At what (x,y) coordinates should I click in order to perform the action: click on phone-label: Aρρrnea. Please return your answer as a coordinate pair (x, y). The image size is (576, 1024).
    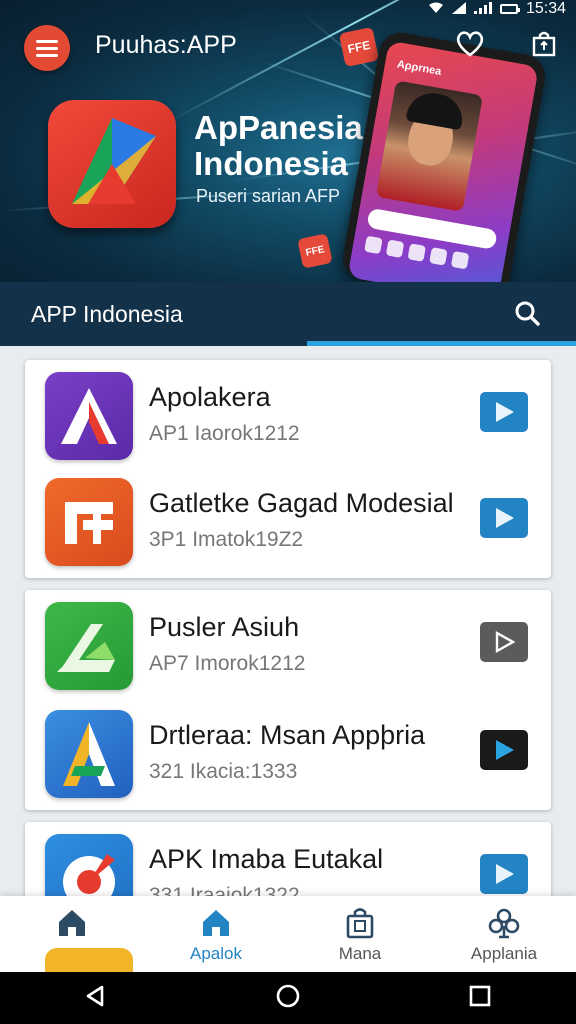
    Looking at the image, I should click on (419, 68).